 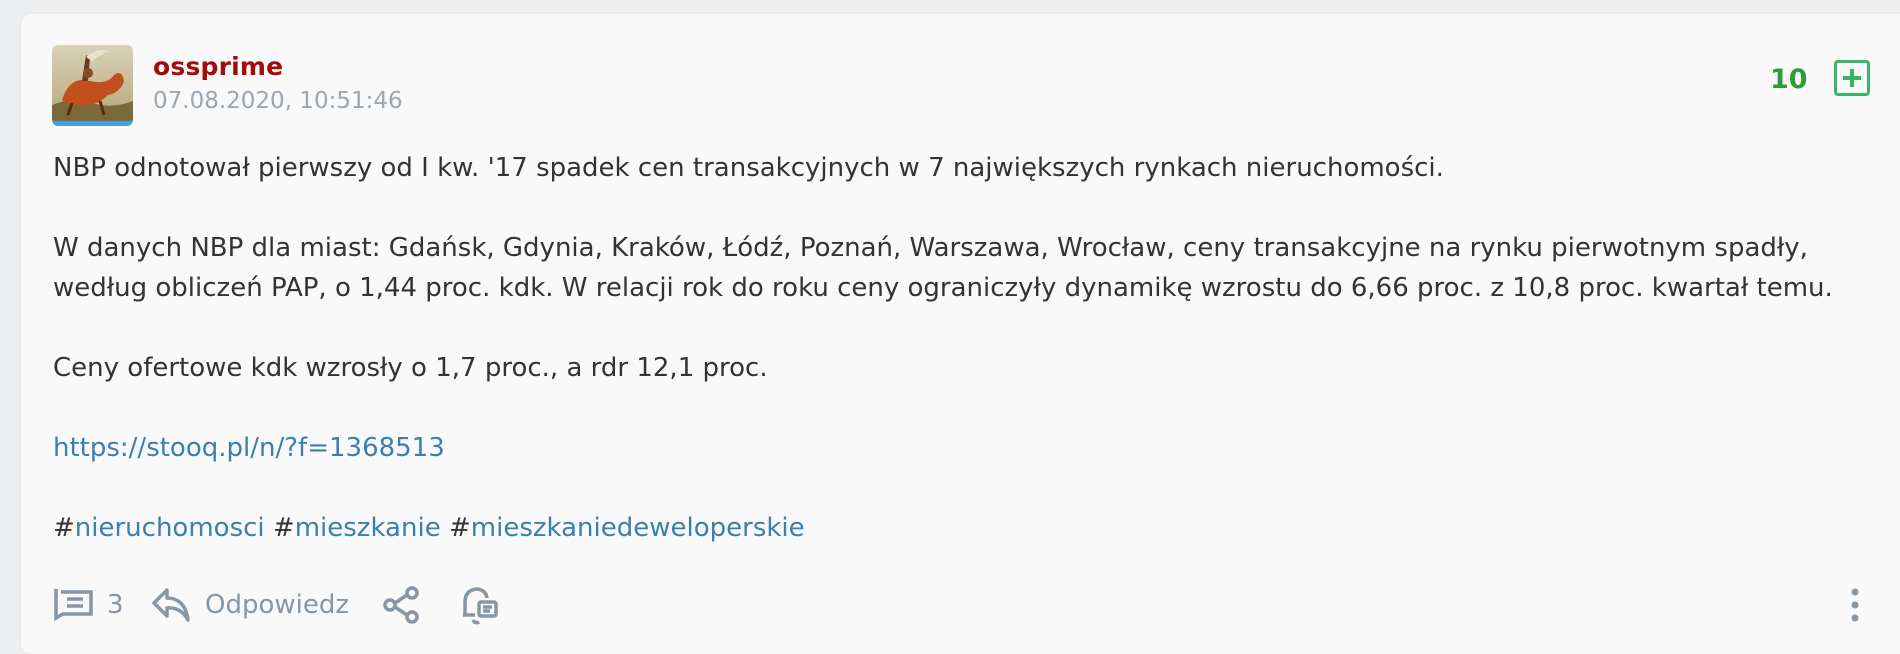 I want to click on more-options-button, so click(x=1855, y=605).